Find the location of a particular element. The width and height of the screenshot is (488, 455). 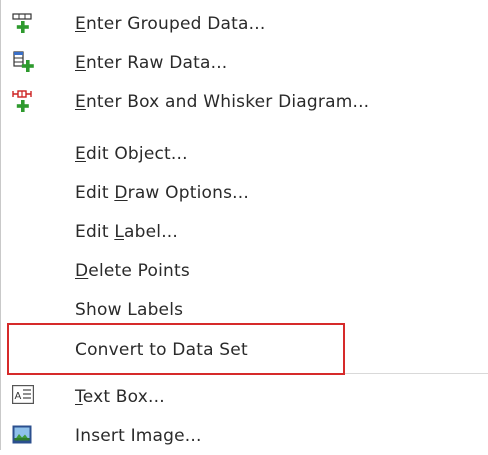

box-whisker-plus-icon is located at coordinates (24, 103).